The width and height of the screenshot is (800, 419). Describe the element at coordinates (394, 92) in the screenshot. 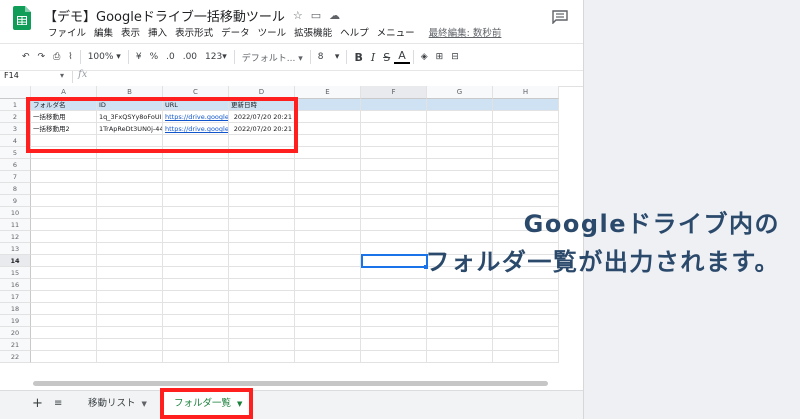

I see `column-header-f: F` at that location.